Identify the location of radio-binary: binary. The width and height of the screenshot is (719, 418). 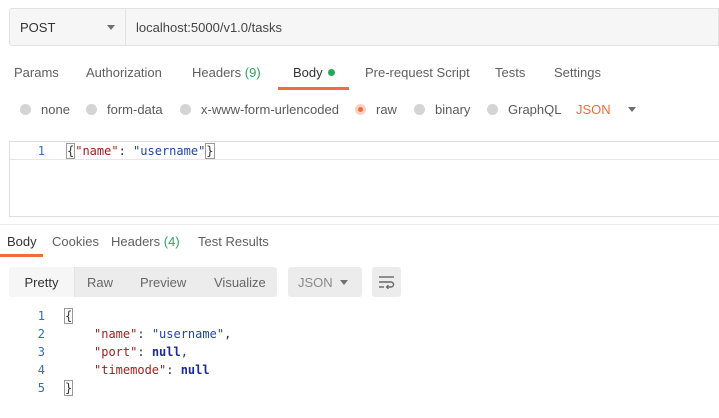
(442, 109).